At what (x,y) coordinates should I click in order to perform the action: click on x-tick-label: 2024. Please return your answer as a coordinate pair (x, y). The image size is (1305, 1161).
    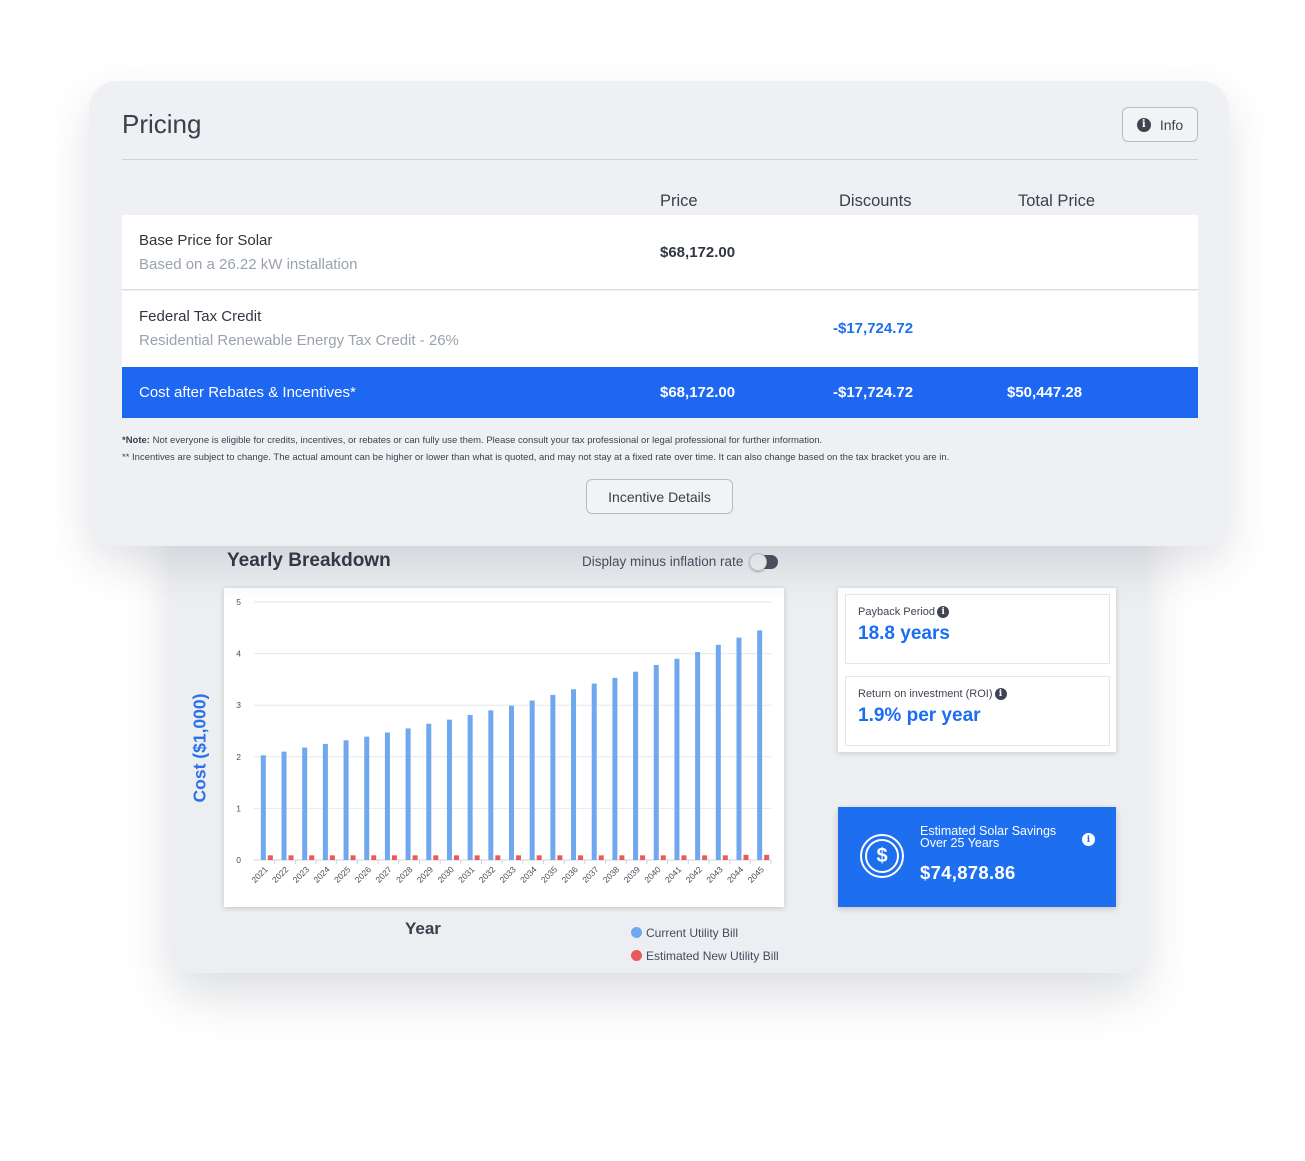
    Looking at the image, I should click on (321, 874).